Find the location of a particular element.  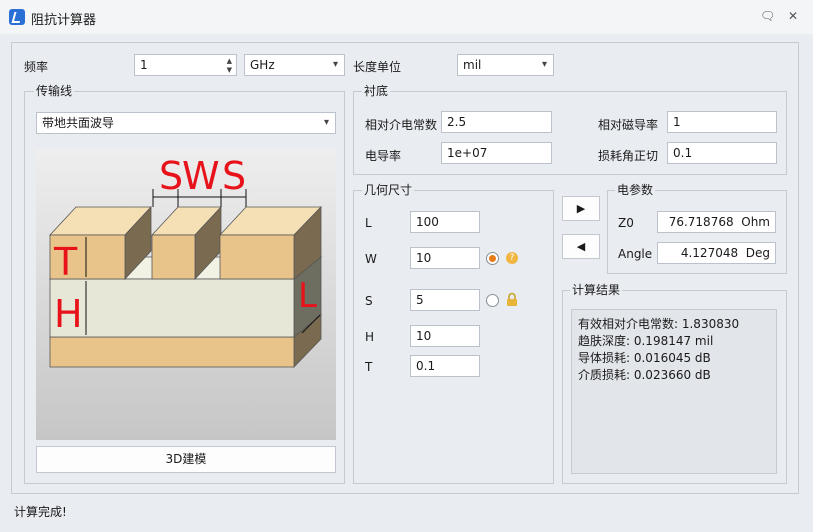

help-icon: 🗨 is located at coordinates (767, 16).